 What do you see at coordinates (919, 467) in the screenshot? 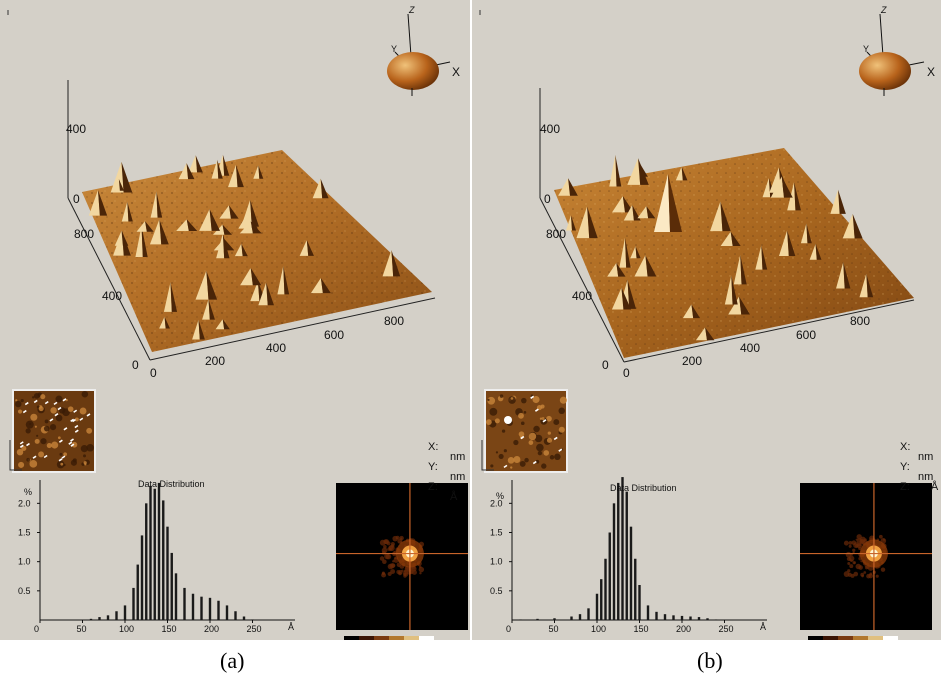
I see `scale-readout: X: nm Y: nm Z: Å` at bounding box center [919, 467].